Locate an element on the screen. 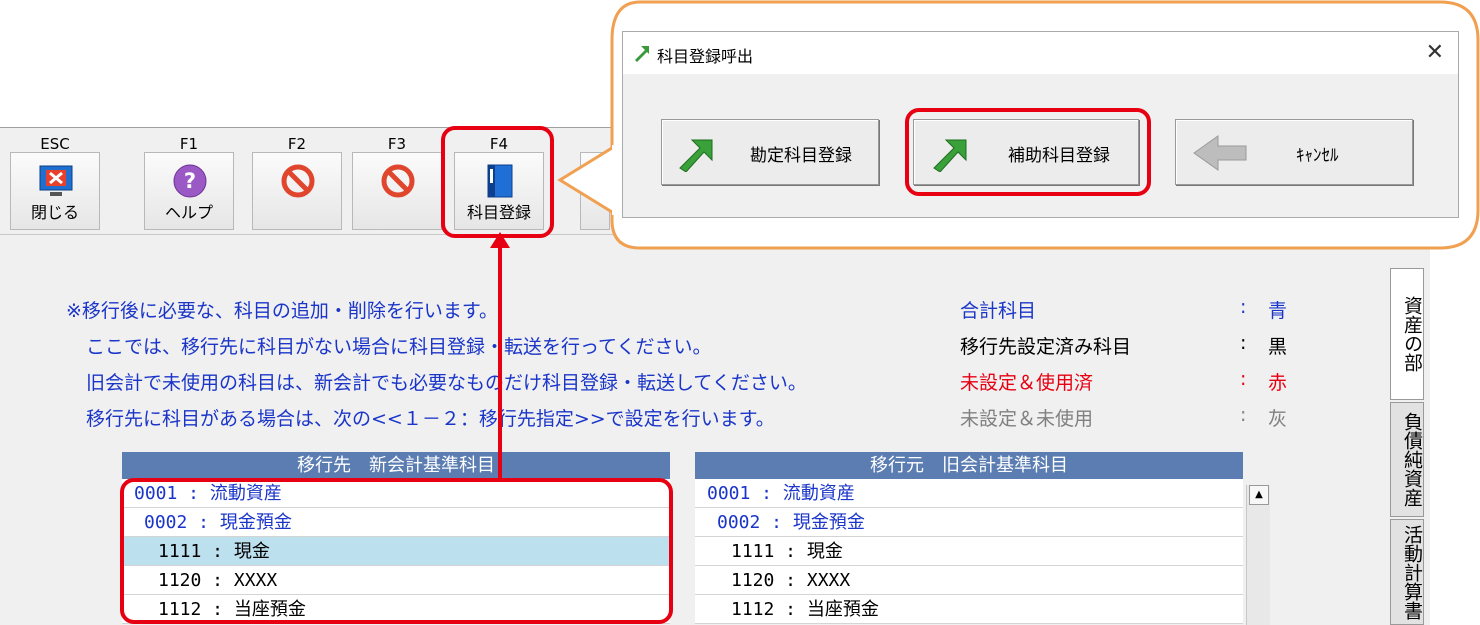 Image resolution: width=1480 pixels, height=625 pixels. source-table-header: 移行元 旧会計基準科目 is located at coordinates (969, 465).